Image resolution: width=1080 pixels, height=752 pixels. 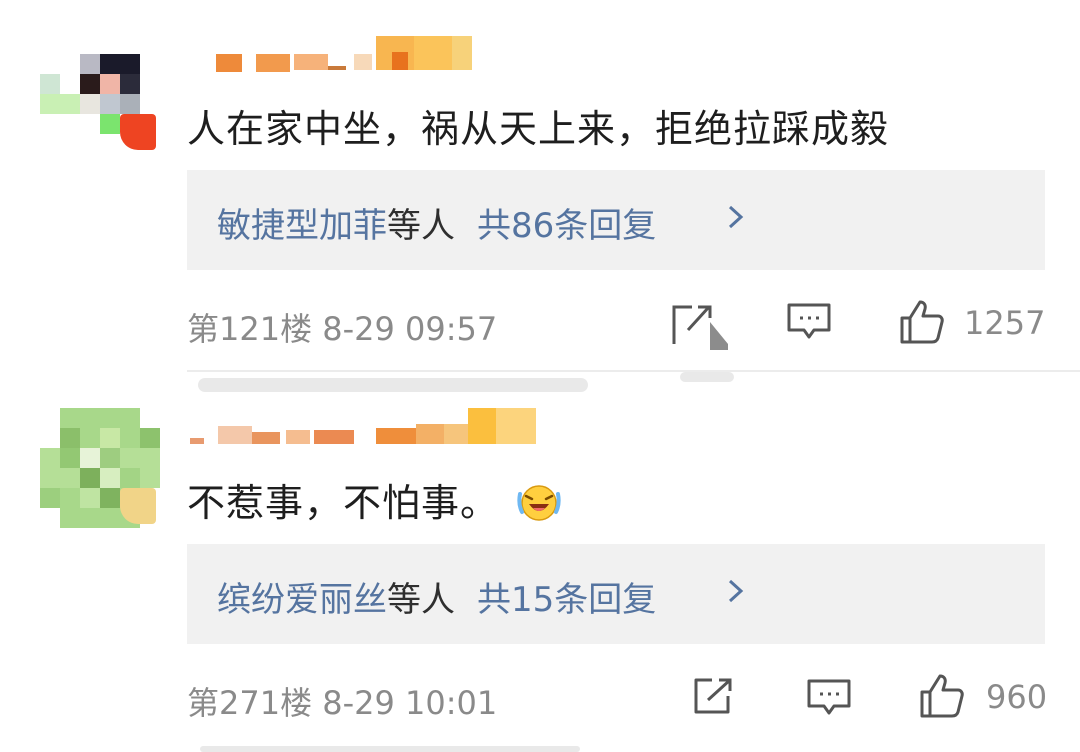 What do you see at coordinates (1005, 323) in the screenshot?
I see `like-count: 1257` at bounding box center [1005, 323].